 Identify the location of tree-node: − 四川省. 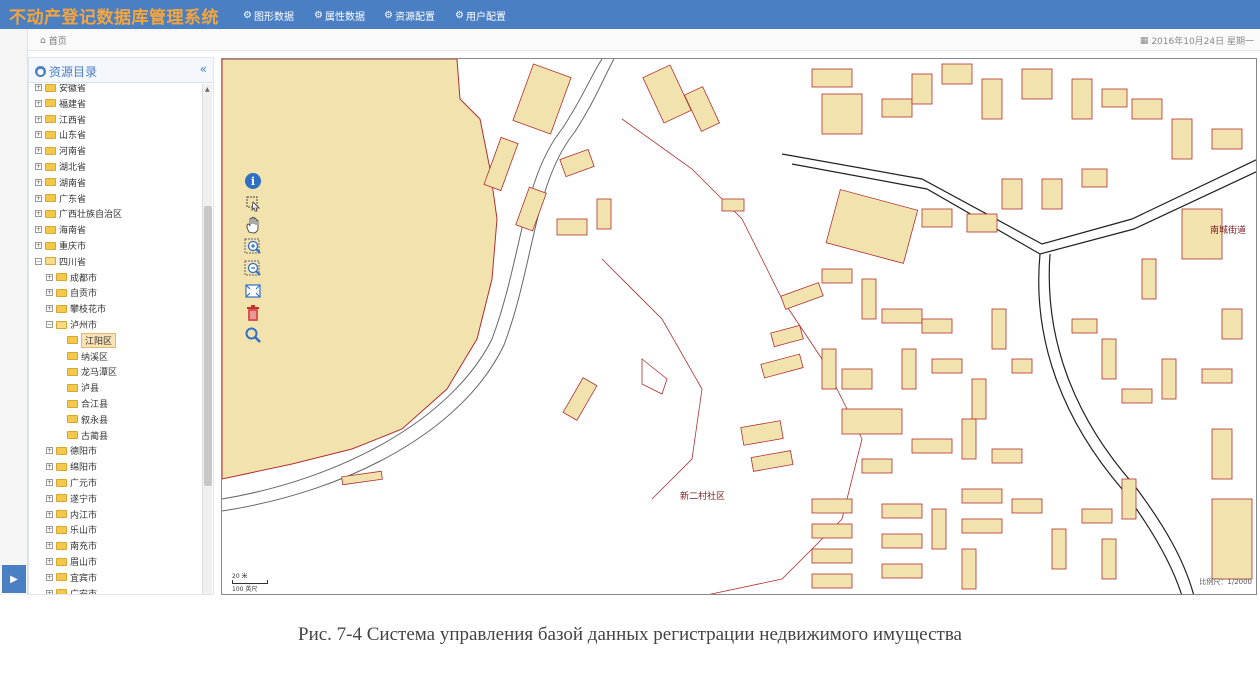
(60, 261).